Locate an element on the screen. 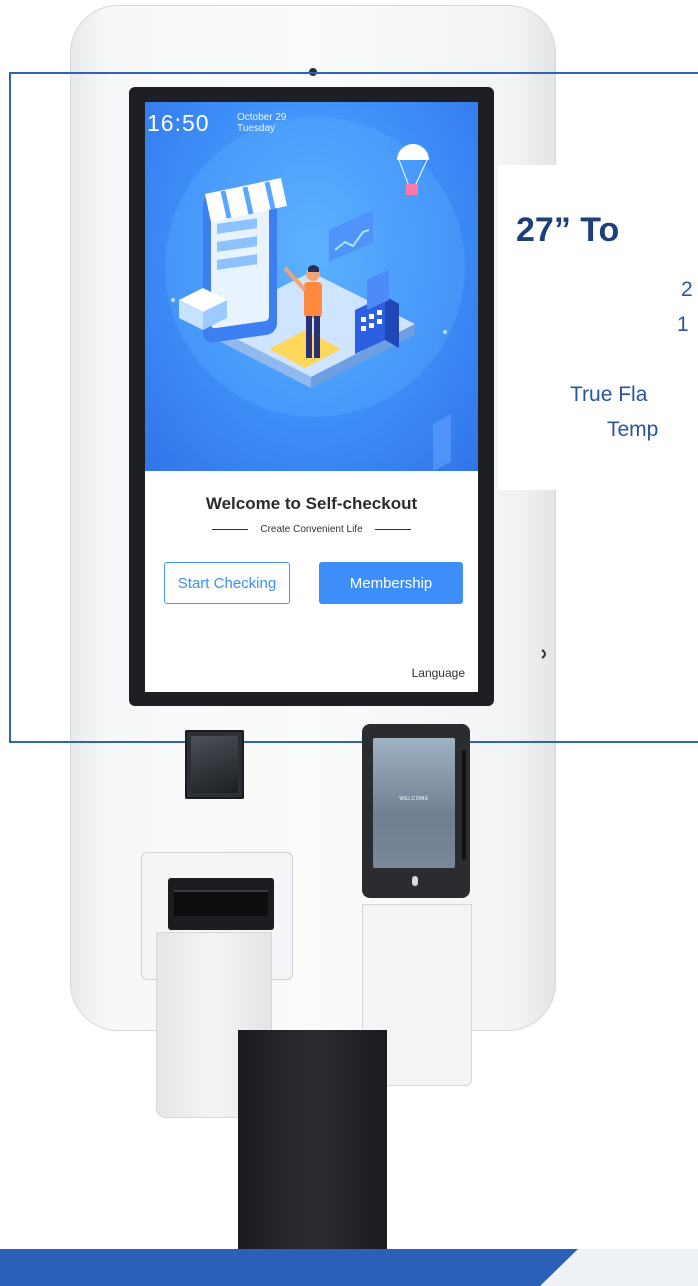 The width and height of the screenshot is (698, 1286). info-card-line-4: Temp is located at coordinates (633, 429).